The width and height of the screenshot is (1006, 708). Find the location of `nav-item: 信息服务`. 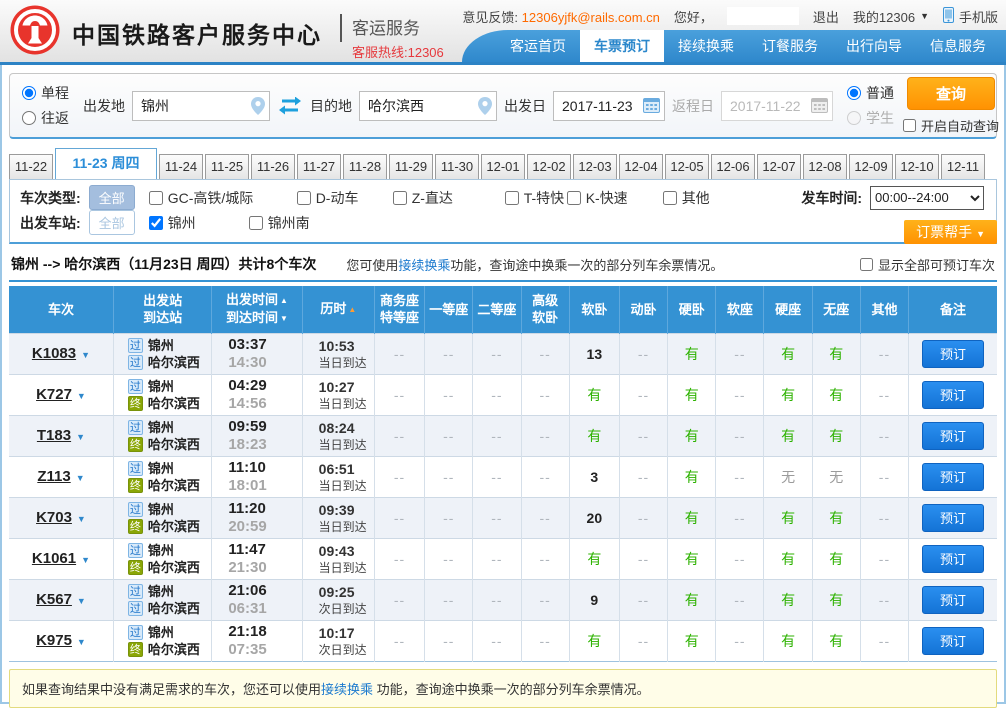

nav-item: 信息服务 is located at coordinates (958, 46).